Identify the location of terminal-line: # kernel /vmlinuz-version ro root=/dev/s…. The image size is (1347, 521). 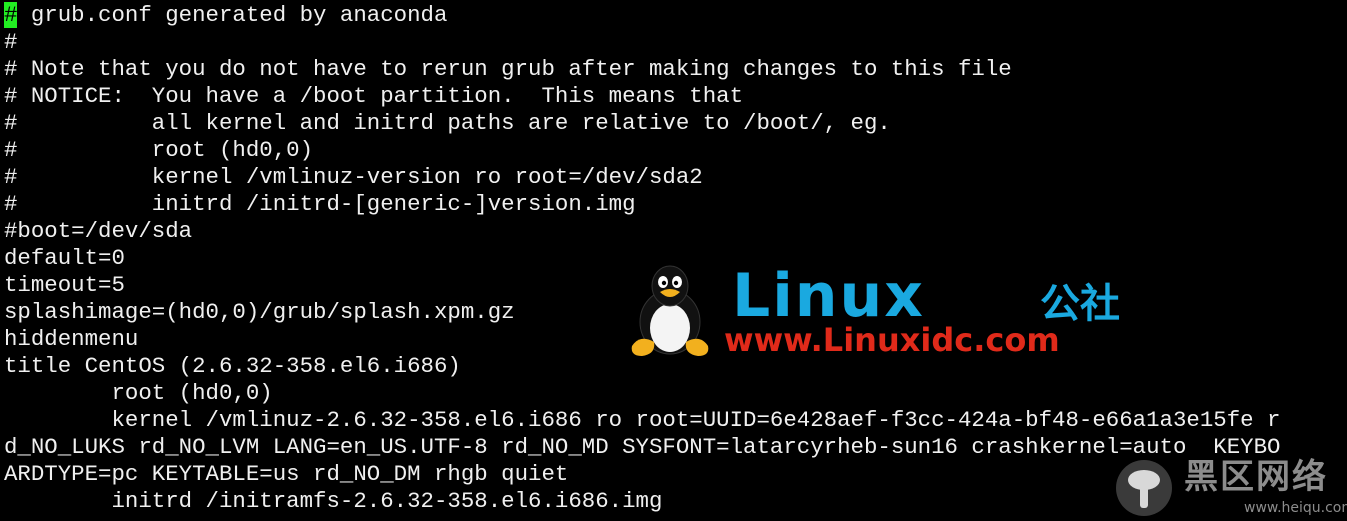
(353, 177).